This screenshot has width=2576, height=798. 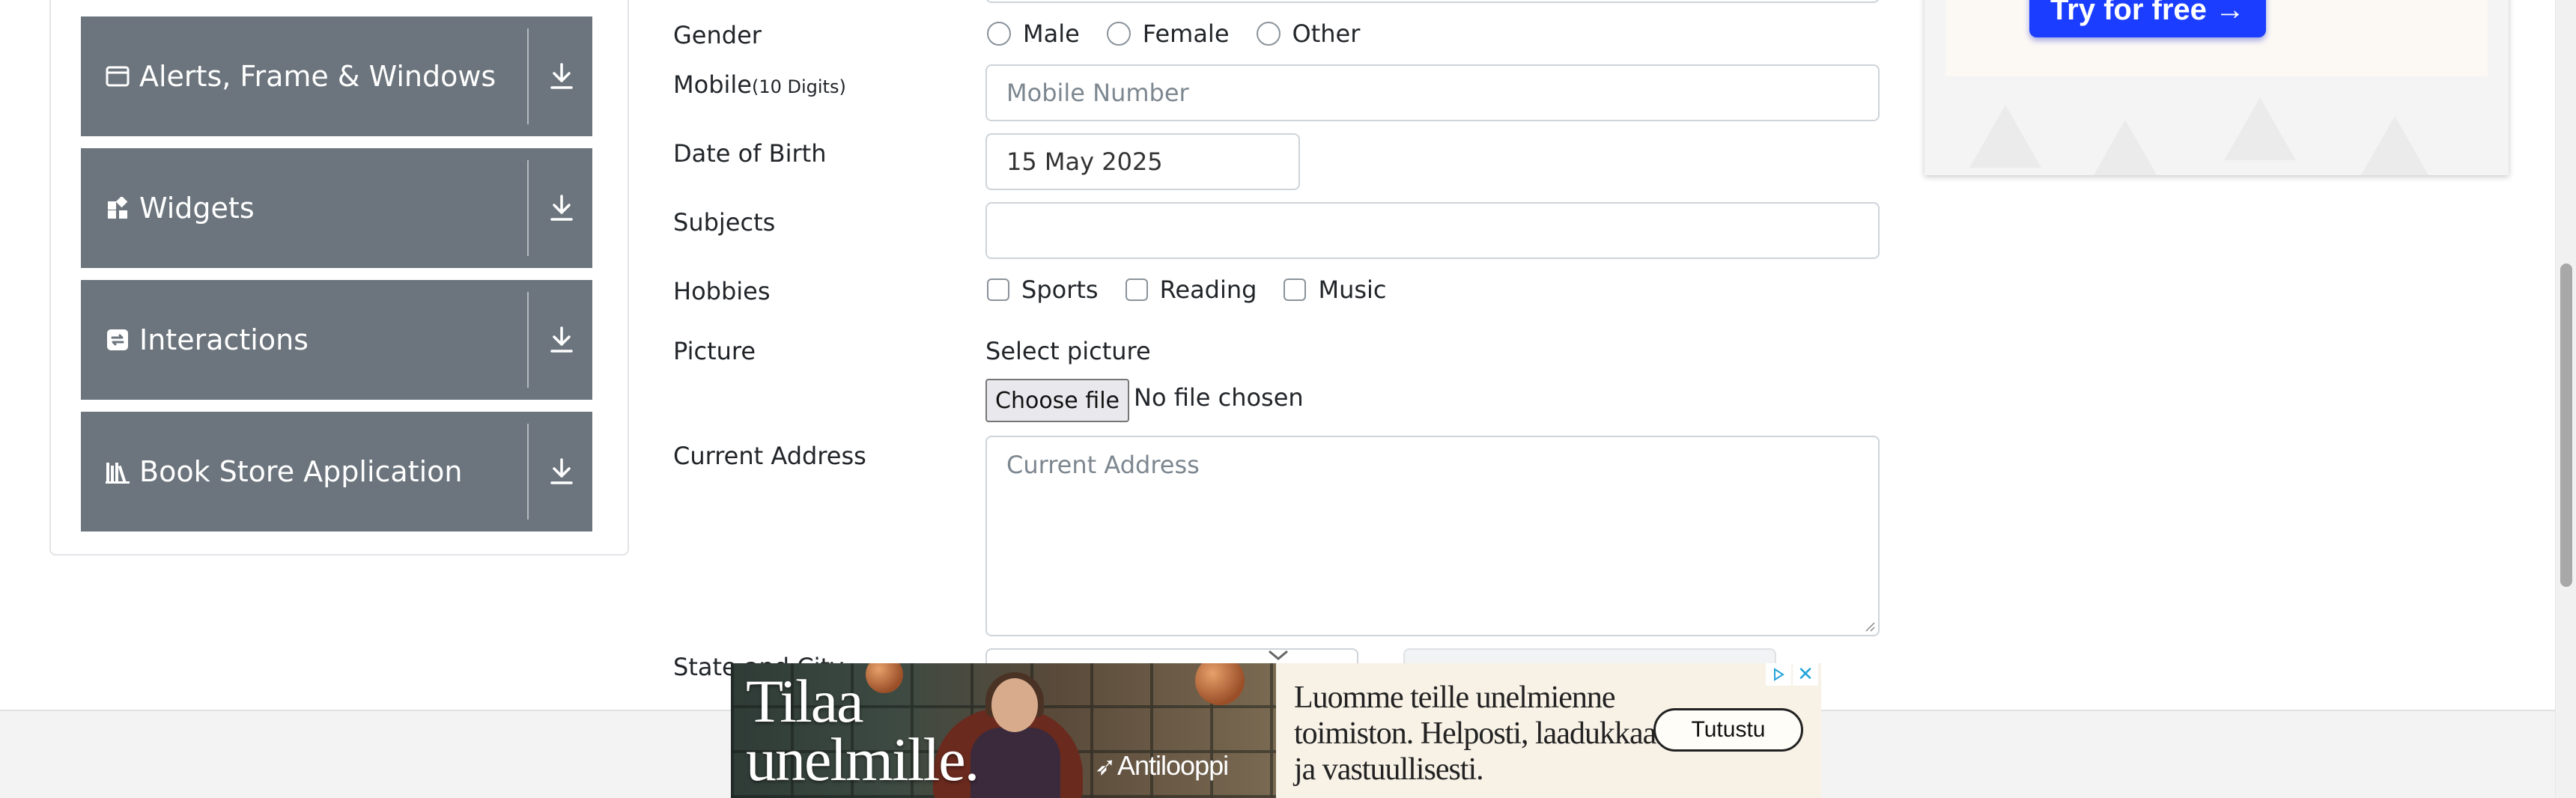 I want to click on group-header-widgets: Widgets, so click(x=336, y=208).